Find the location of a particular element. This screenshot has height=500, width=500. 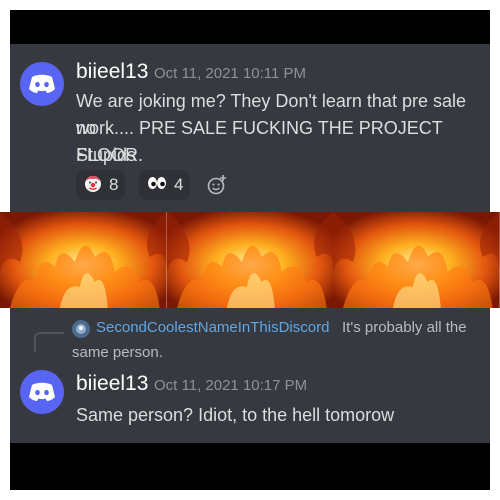

message-line-3: Stupids is located at coordinates (106, 155).